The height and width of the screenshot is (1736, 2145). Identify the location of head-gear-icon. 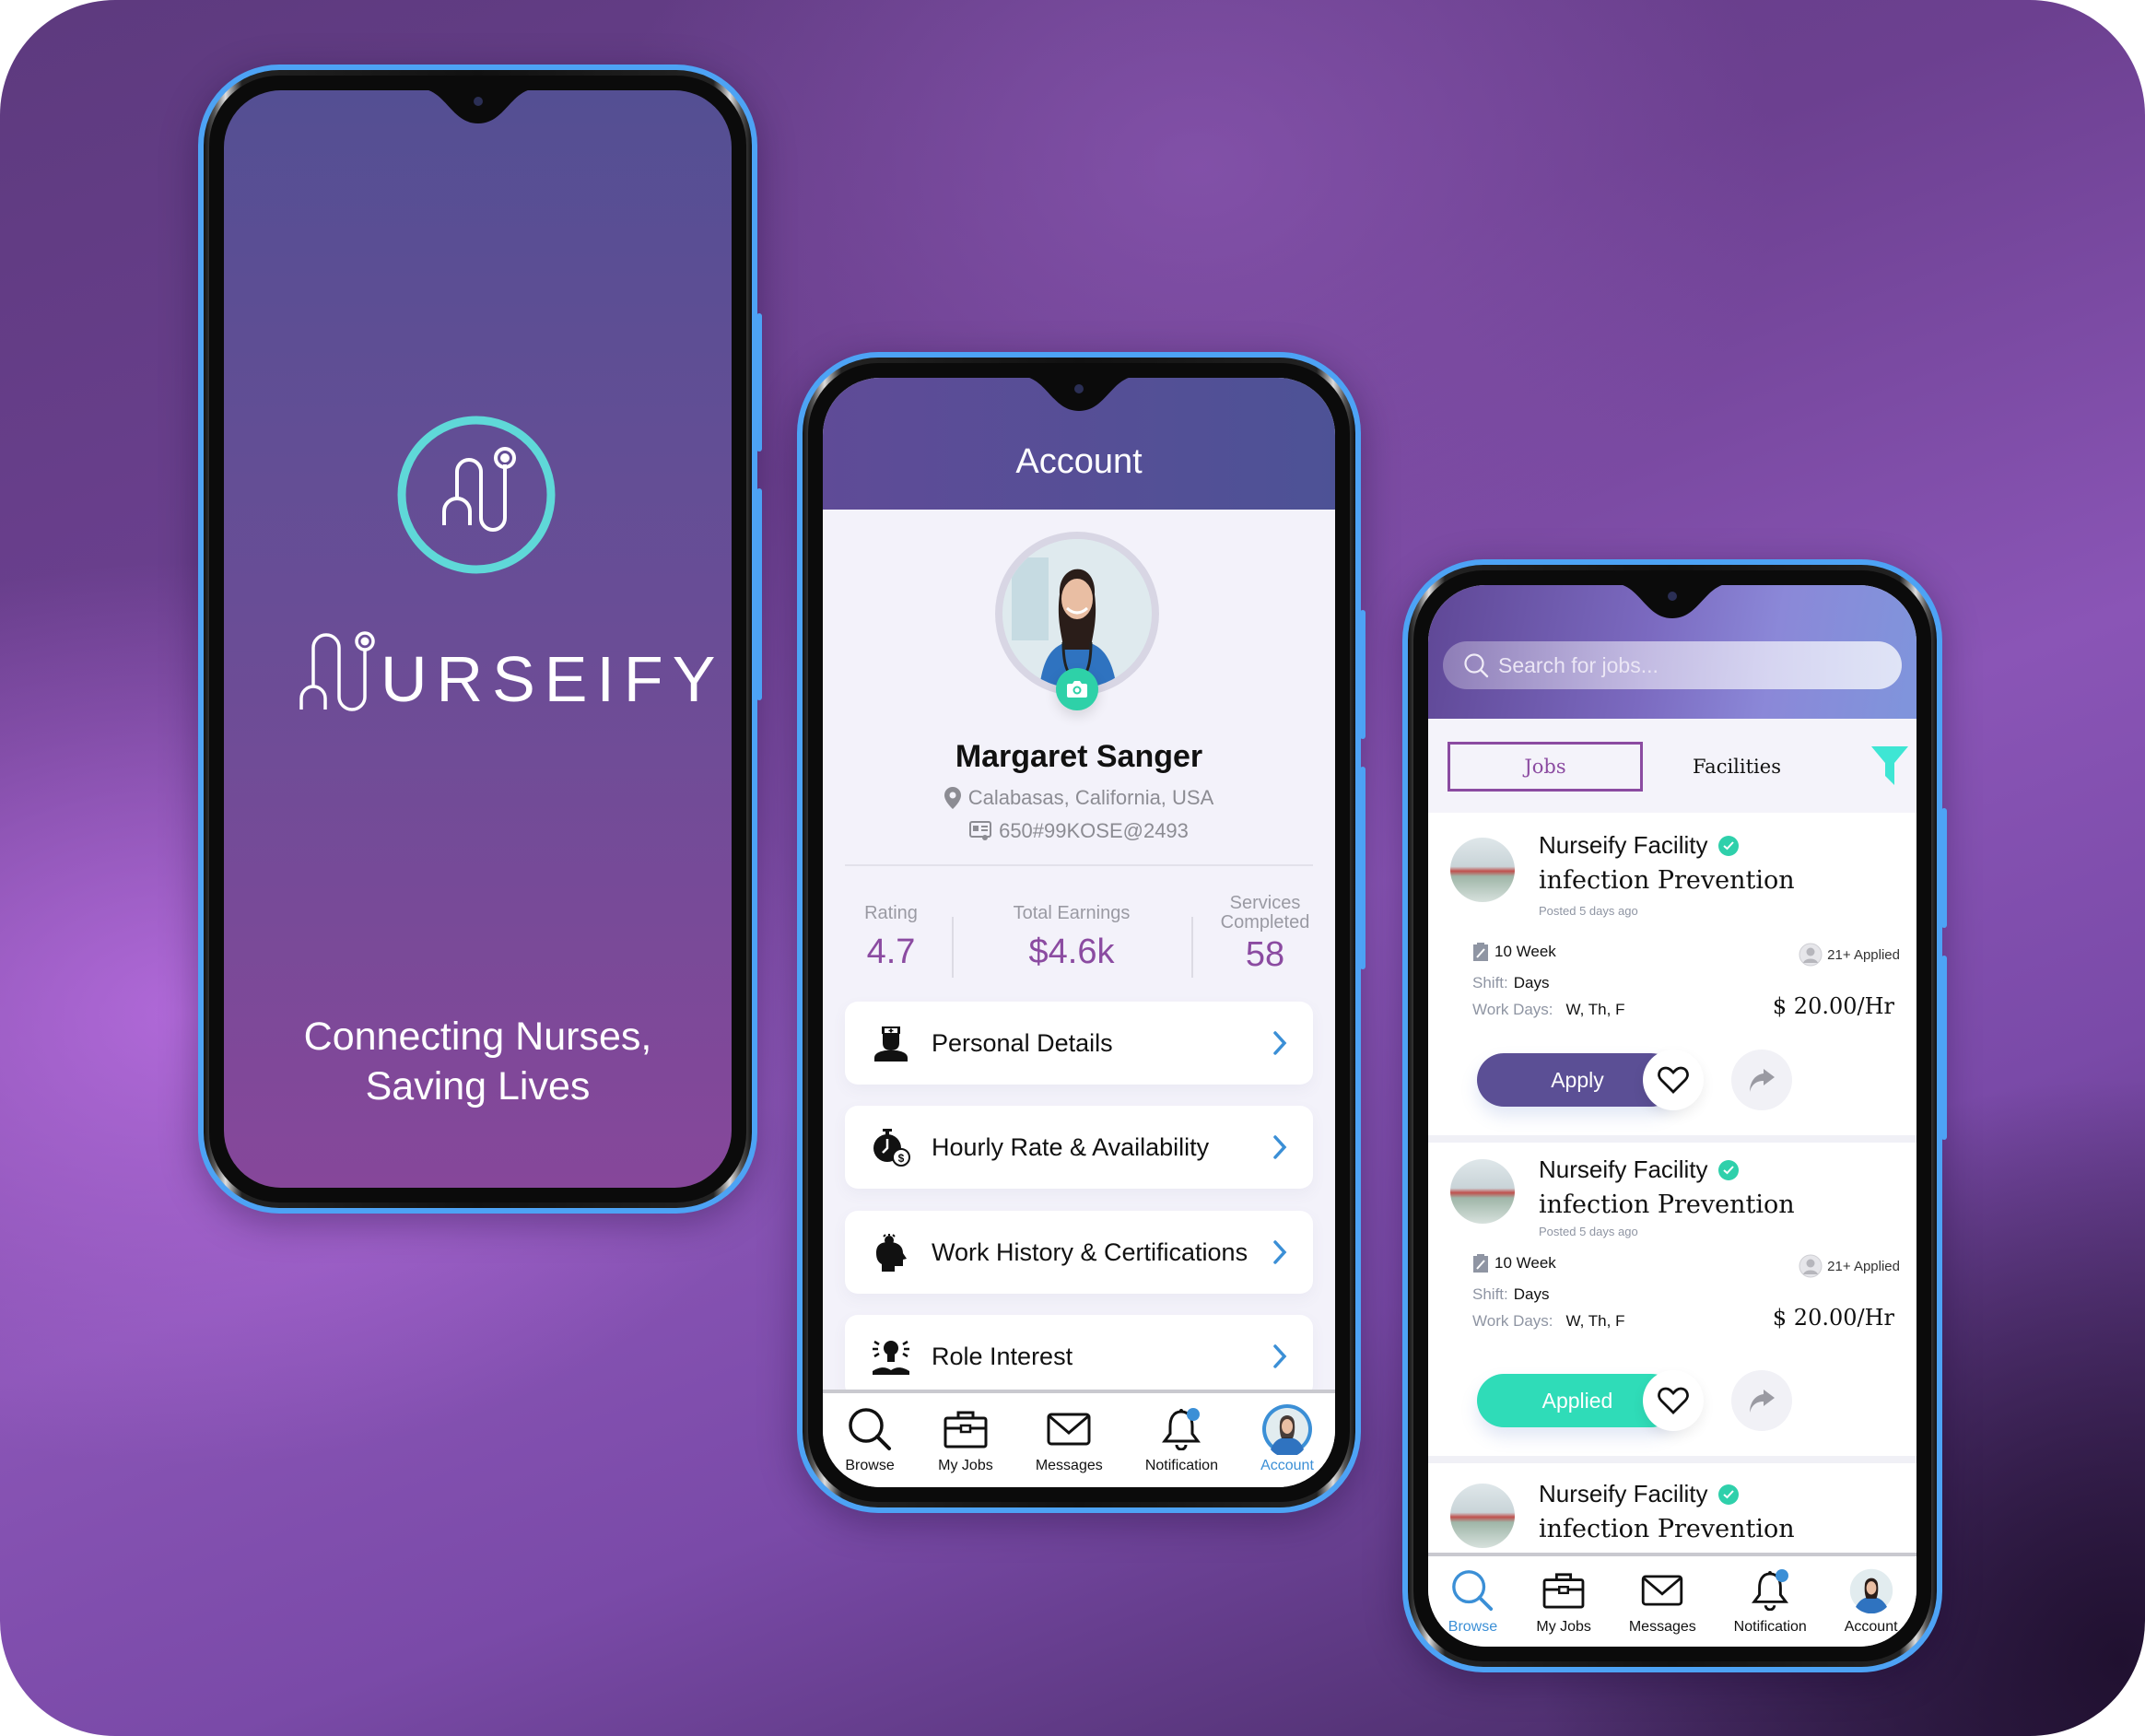
(891, 1253).